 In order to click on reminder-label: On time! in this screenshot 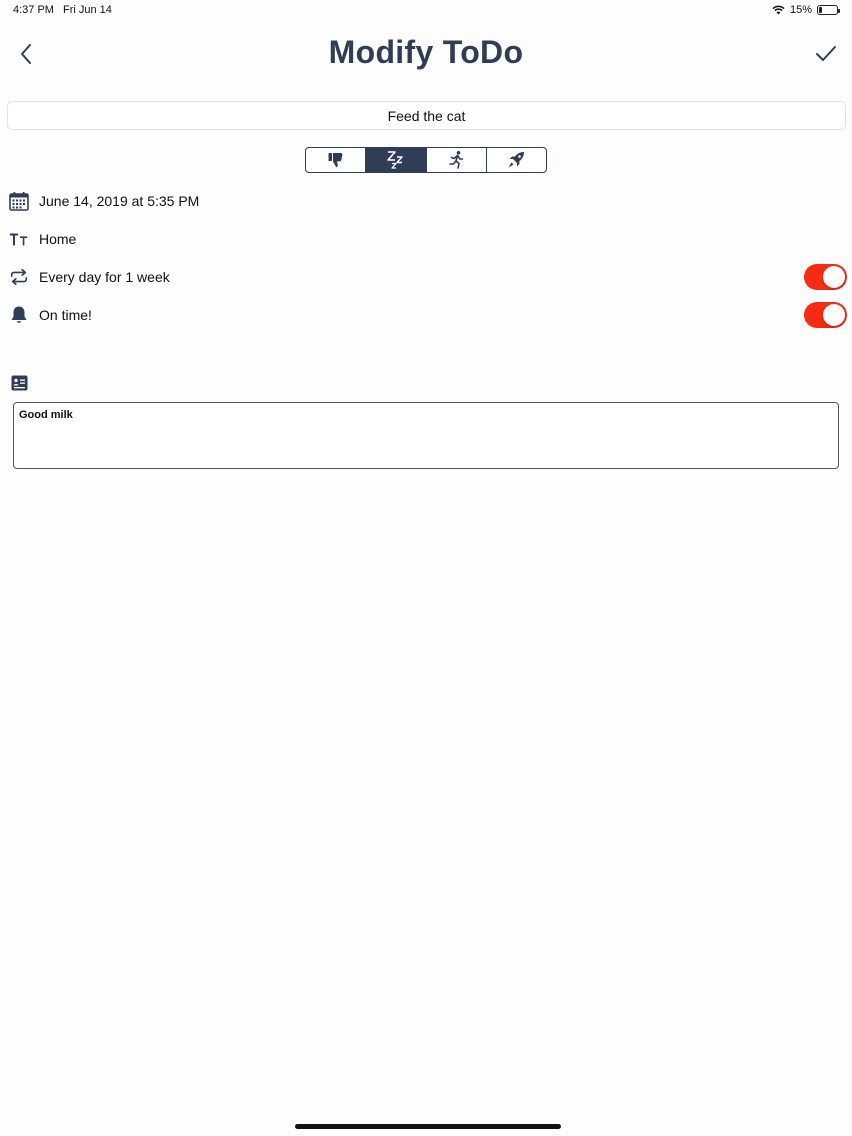, I will do `click(65, 315)`.